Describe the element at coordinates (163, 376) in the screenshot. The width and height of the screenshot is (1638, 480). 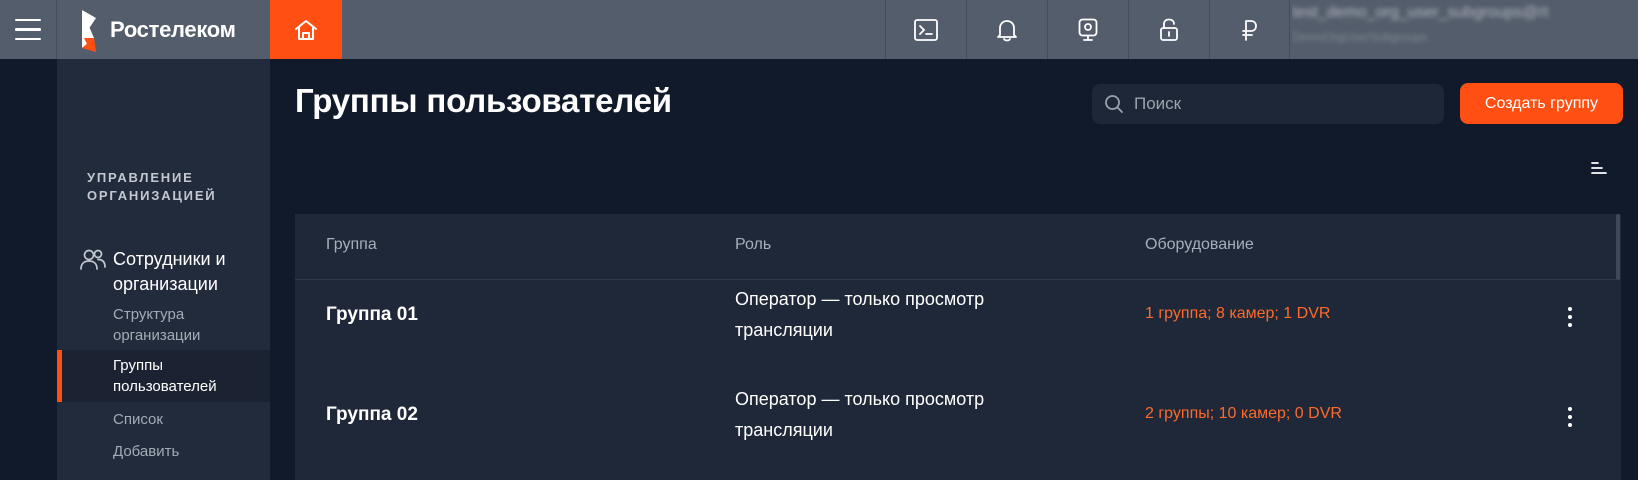
I see `sidebar-item-user-groups: Группы пользователей` at that location.